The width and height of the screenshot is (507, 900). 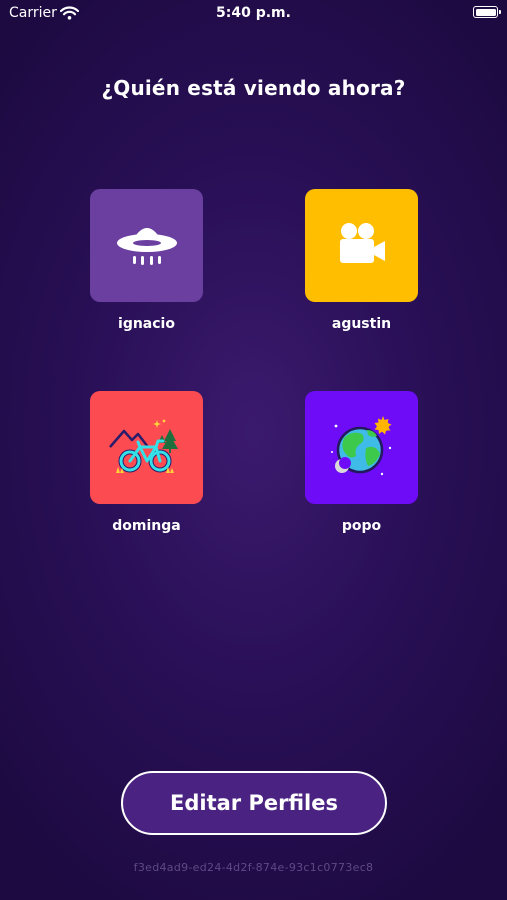 I want to click on edit-profiles-button: Editar Perfiles, so click(x=254, y=803).